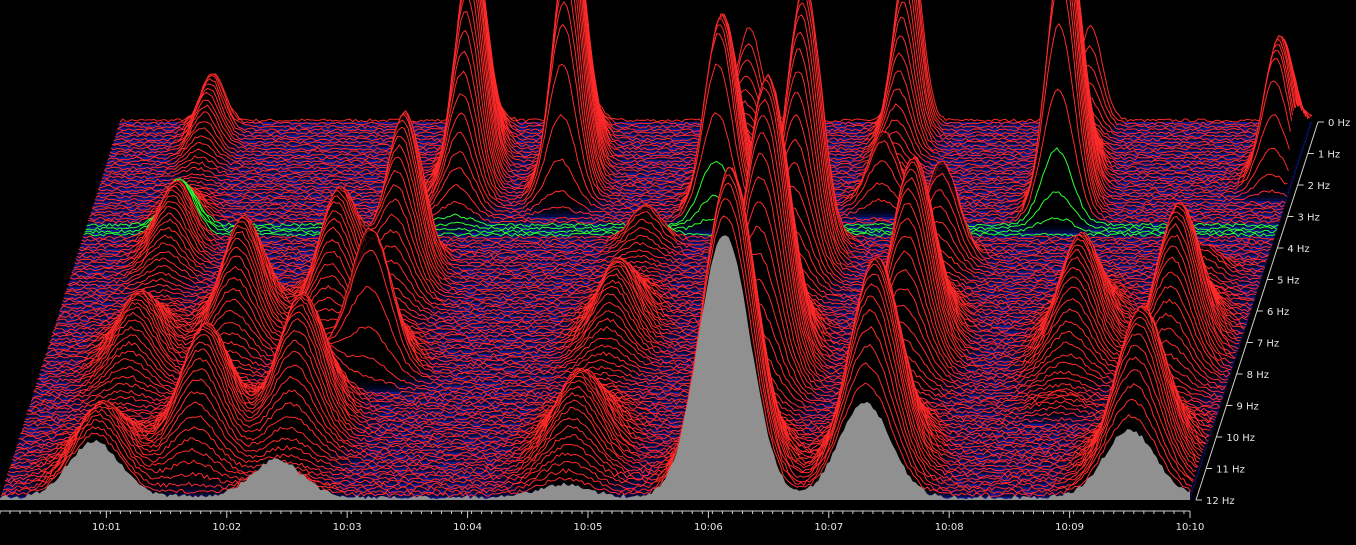  I want to click on frequency-tick-label: 6 Hz, so click(1278, 312).